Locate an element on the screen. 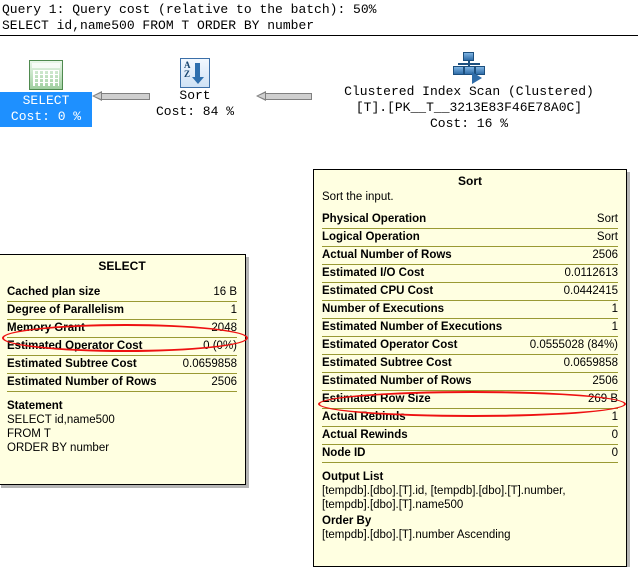 This screenshot has height=567, width=638. sort-node-label: Sort is located at coordinates (195, 95).